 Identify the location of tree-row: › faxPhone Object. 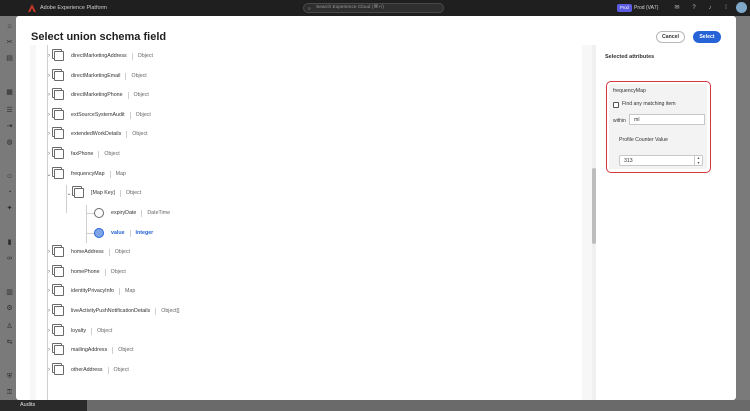
(83, 154).